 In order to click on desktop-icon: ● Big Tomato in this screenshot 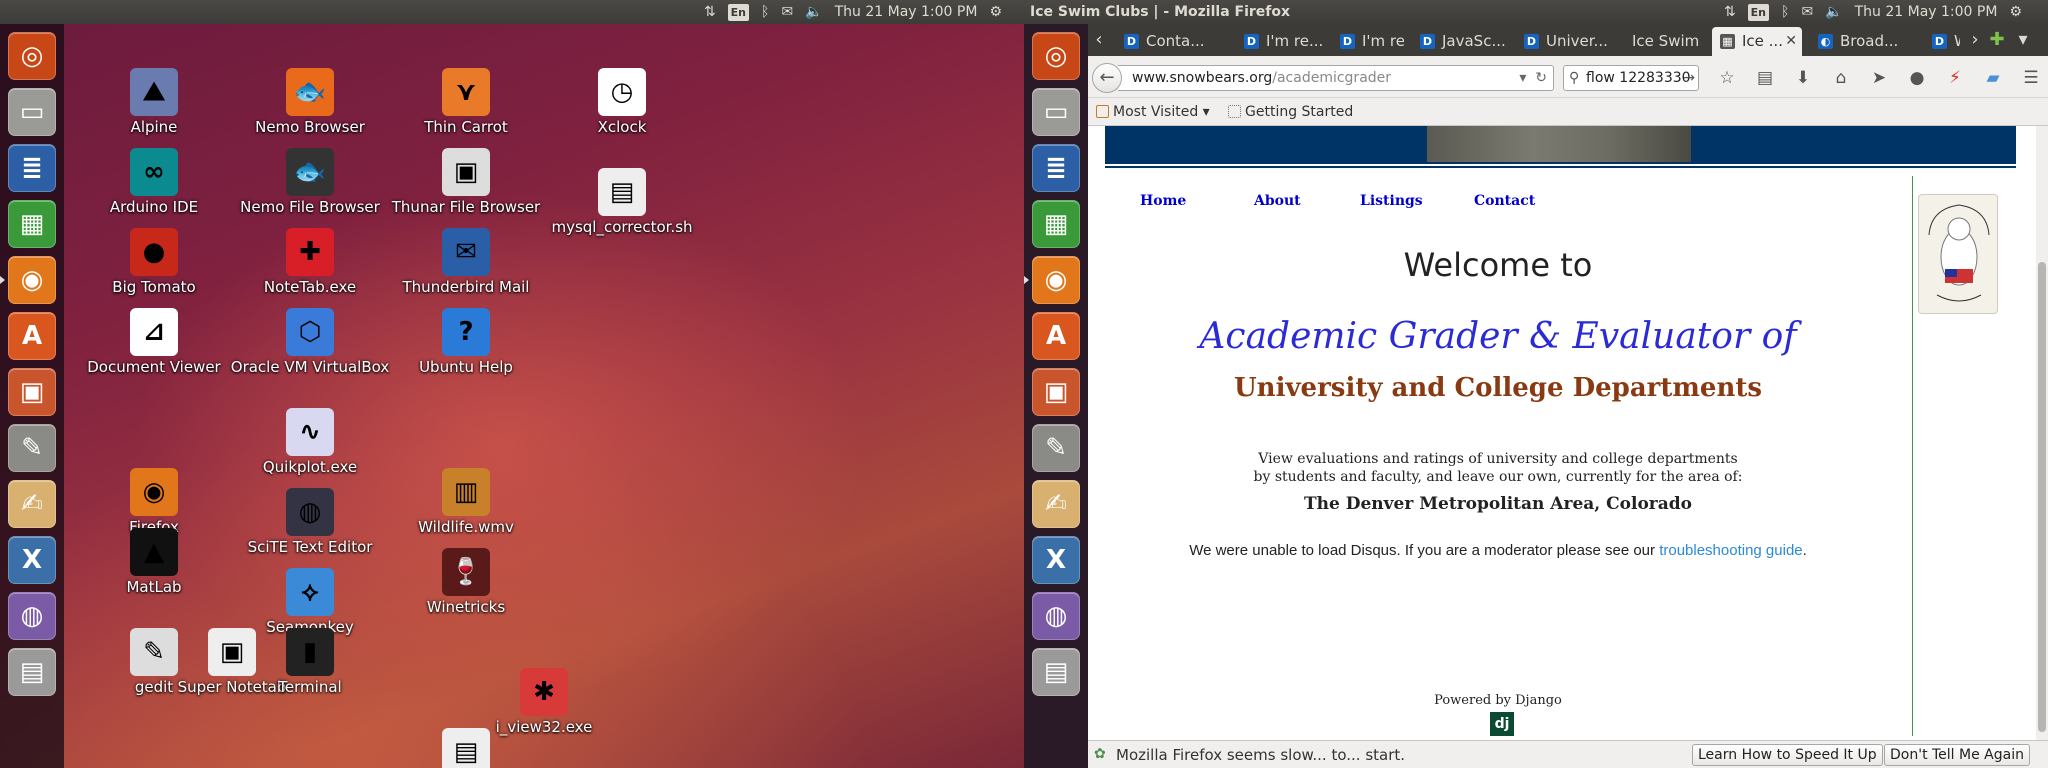, I will do `click(154, 262)`.